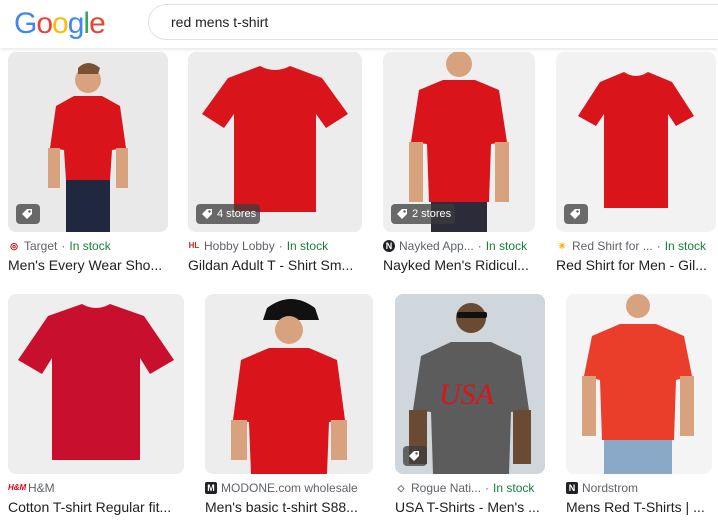 This screenshot has height=526, width=718. I want to click on nayked-icon: N, so click(389, 246).